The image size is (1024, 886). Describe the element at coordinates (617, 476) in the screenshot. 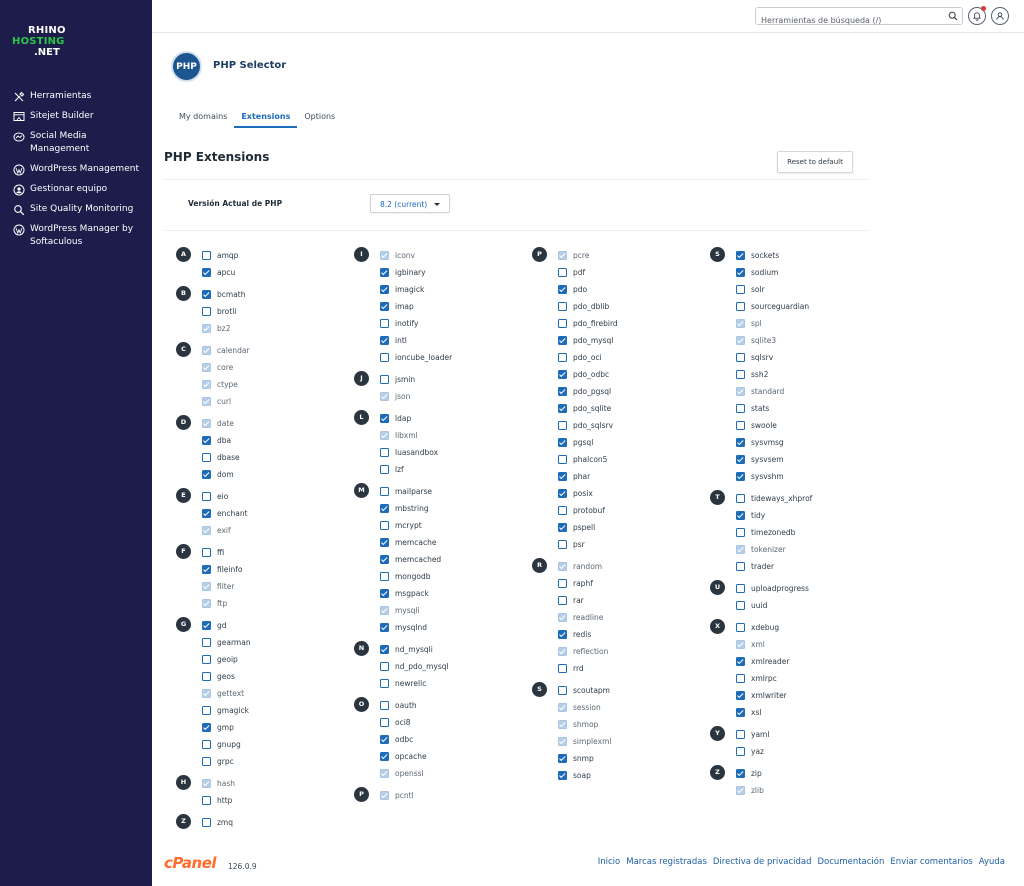

I see `extension-phar: phar` at that location.